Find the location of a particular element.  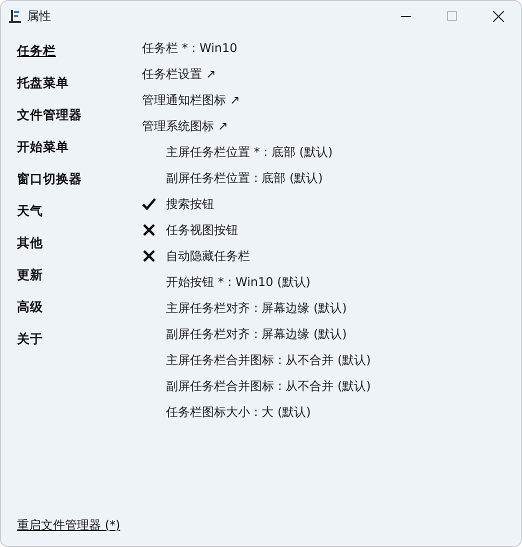

setting-item: 主屏任务栏位置 * : 底部 (默认) is located at coordinates (249, 152).